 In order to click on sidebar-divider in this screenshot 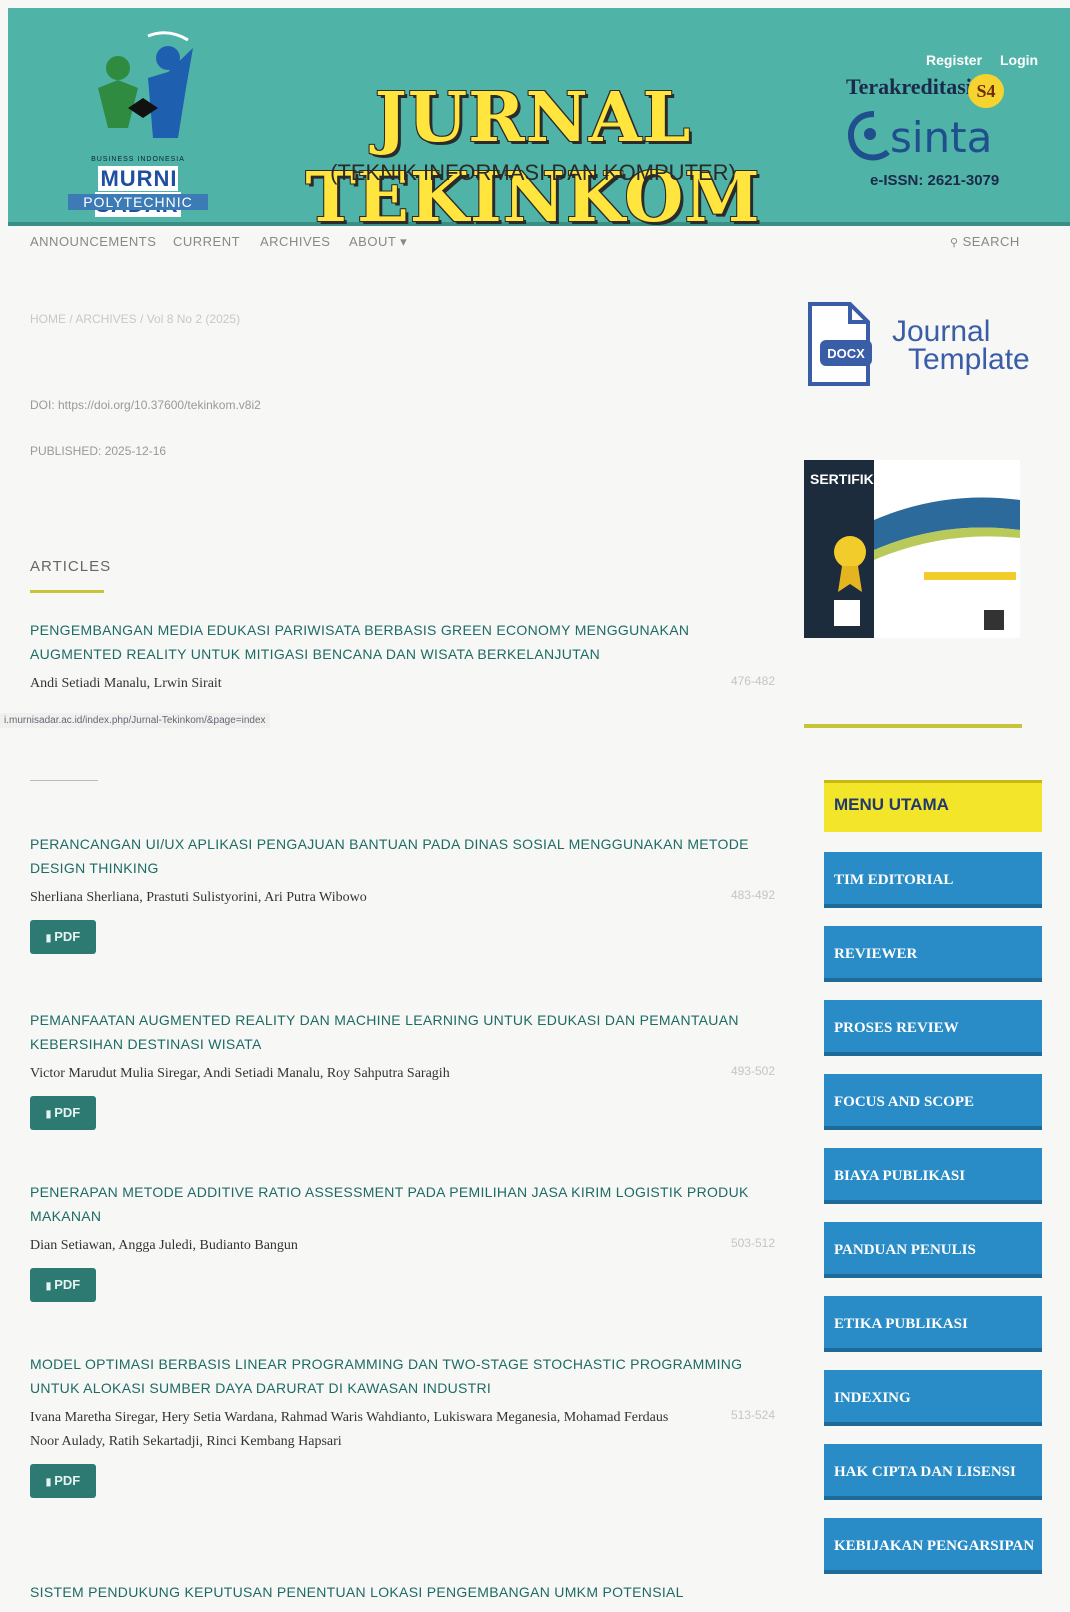, I will do `click(913, 726)`.